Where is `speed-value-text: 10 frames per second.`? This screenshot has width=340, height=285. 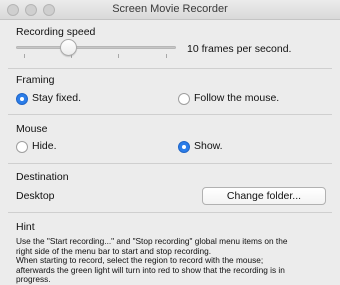
speed-value-text: 10 frames per second. is located at coordinates (239, 49).